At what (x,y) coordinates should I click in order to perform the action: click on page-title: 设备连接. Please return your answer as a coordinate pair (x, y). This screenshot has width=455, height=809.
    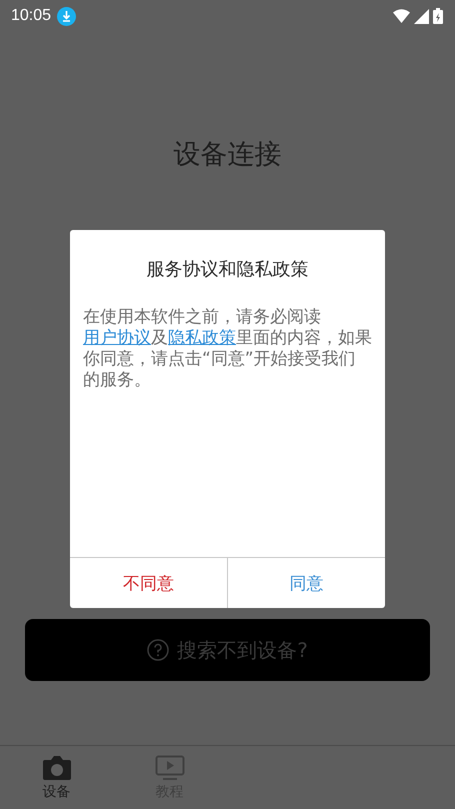
    Looking at the image, I should click on (228, 155).